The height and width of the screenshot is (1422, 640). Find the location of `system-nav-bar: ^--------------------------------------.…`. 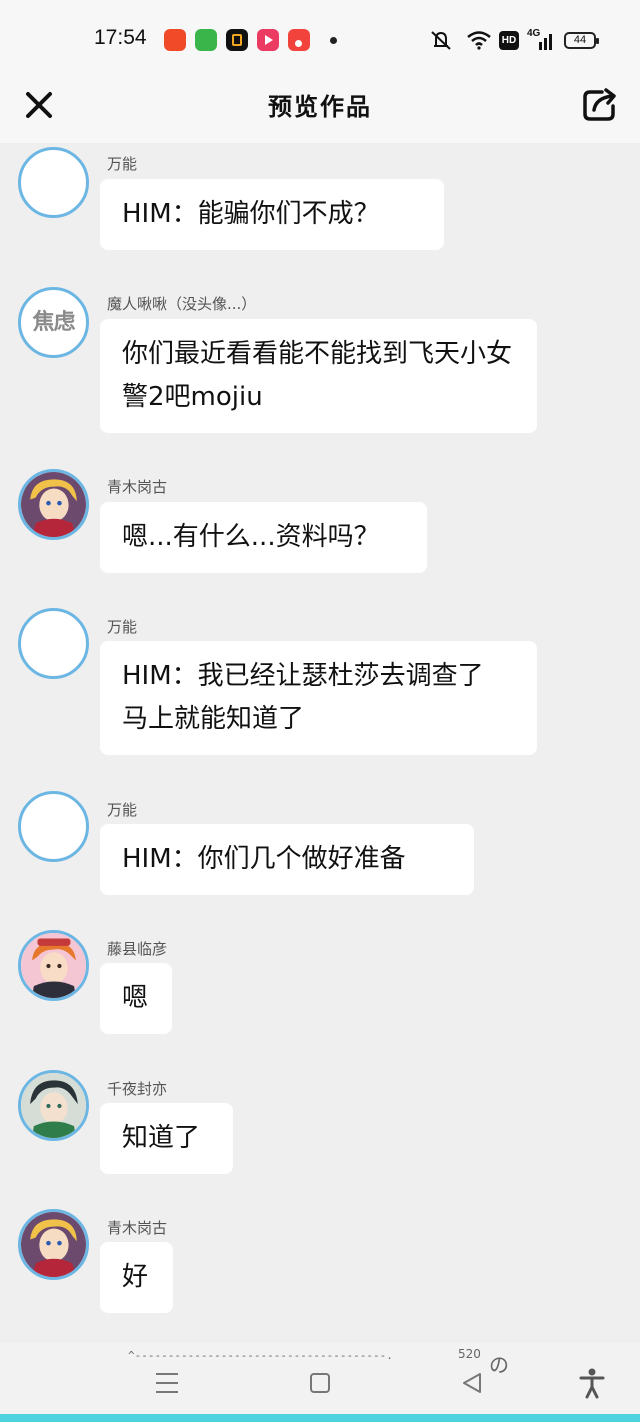

system-nav-bar: ^--------------------------------------.… is located at coordinates (320, 1382).